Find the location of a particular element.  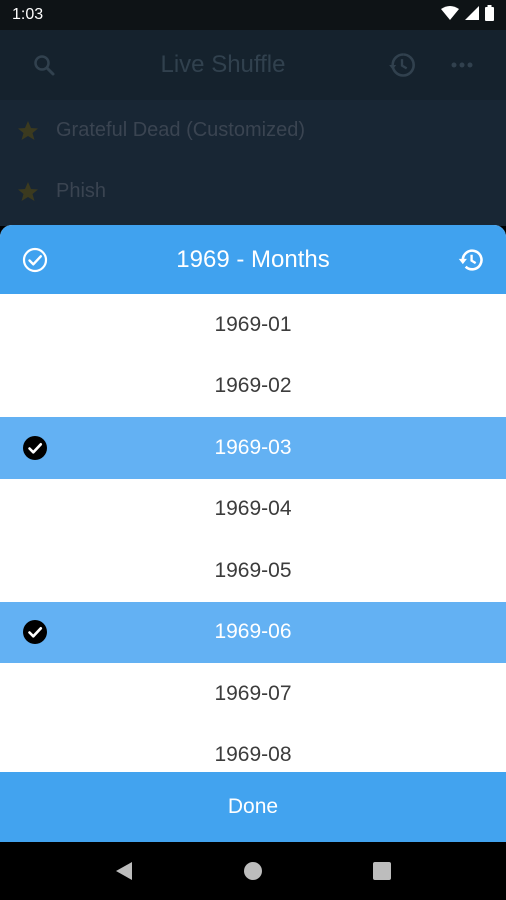

month-label: 1969-07 is located at coordinates (253, 693).